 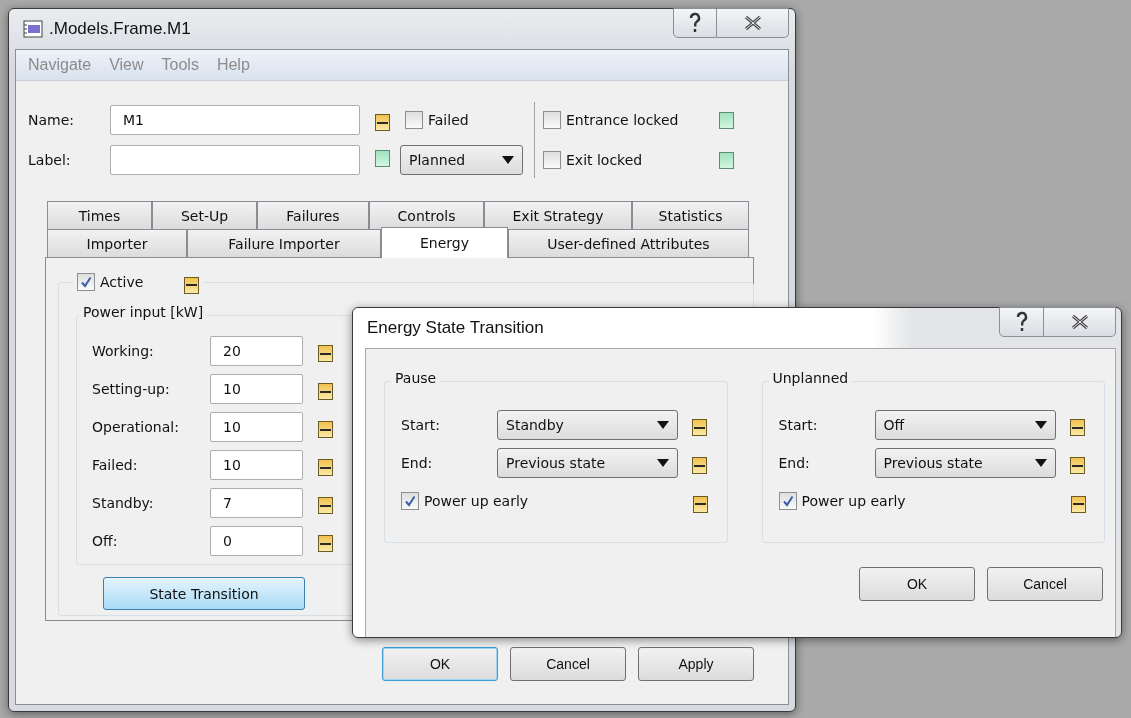 I want to click on state-transition-button: State Transition, so click(x=204, y=593).